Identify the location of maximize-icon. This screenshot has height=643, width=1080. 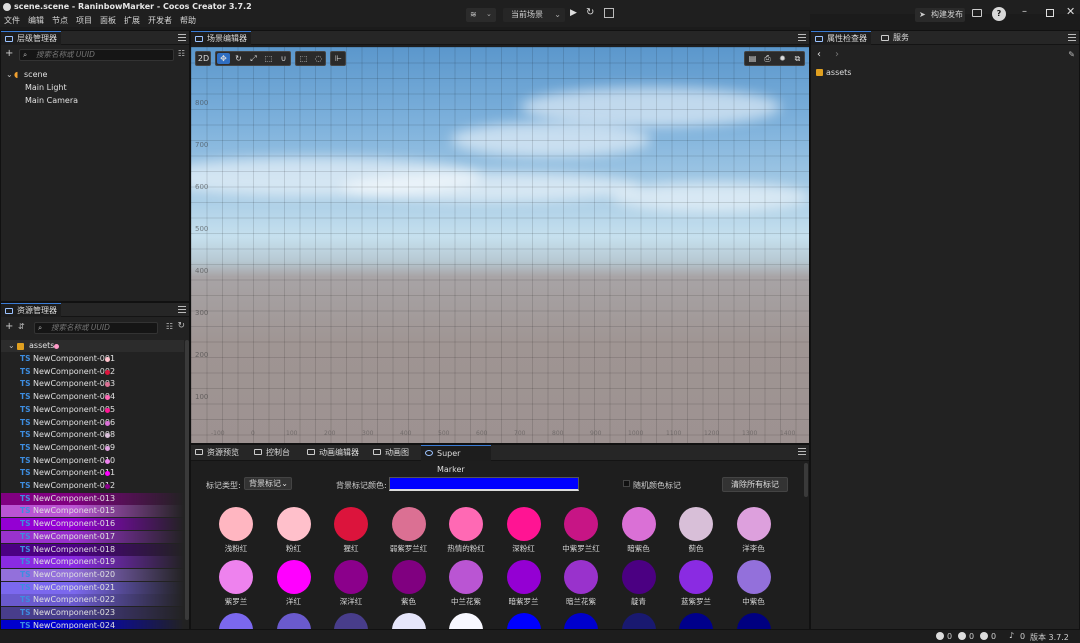
(1050, 13).